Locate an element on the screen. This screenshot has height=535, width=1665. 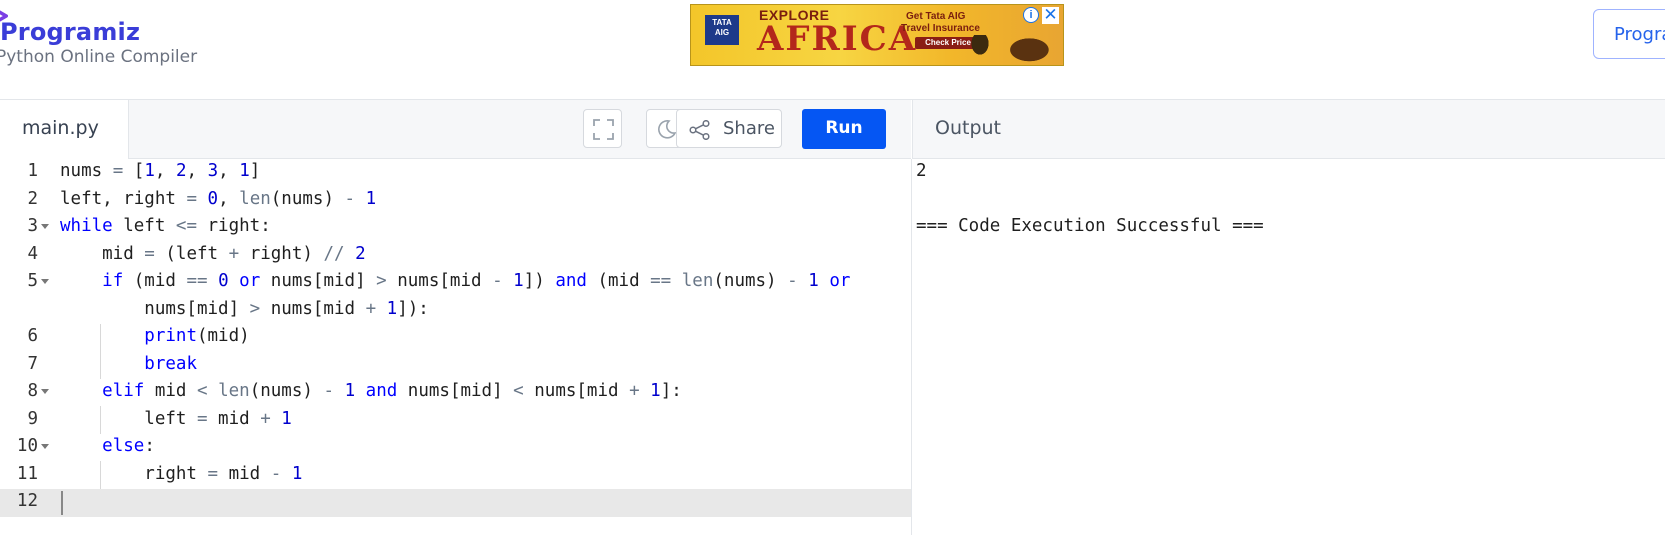
ad-fine-print is located at coordinates (859, 58).